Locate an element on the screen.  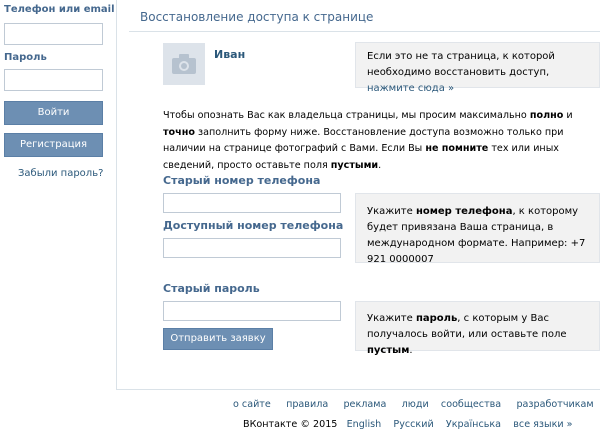
password-input is located at coordinates (53, 80).